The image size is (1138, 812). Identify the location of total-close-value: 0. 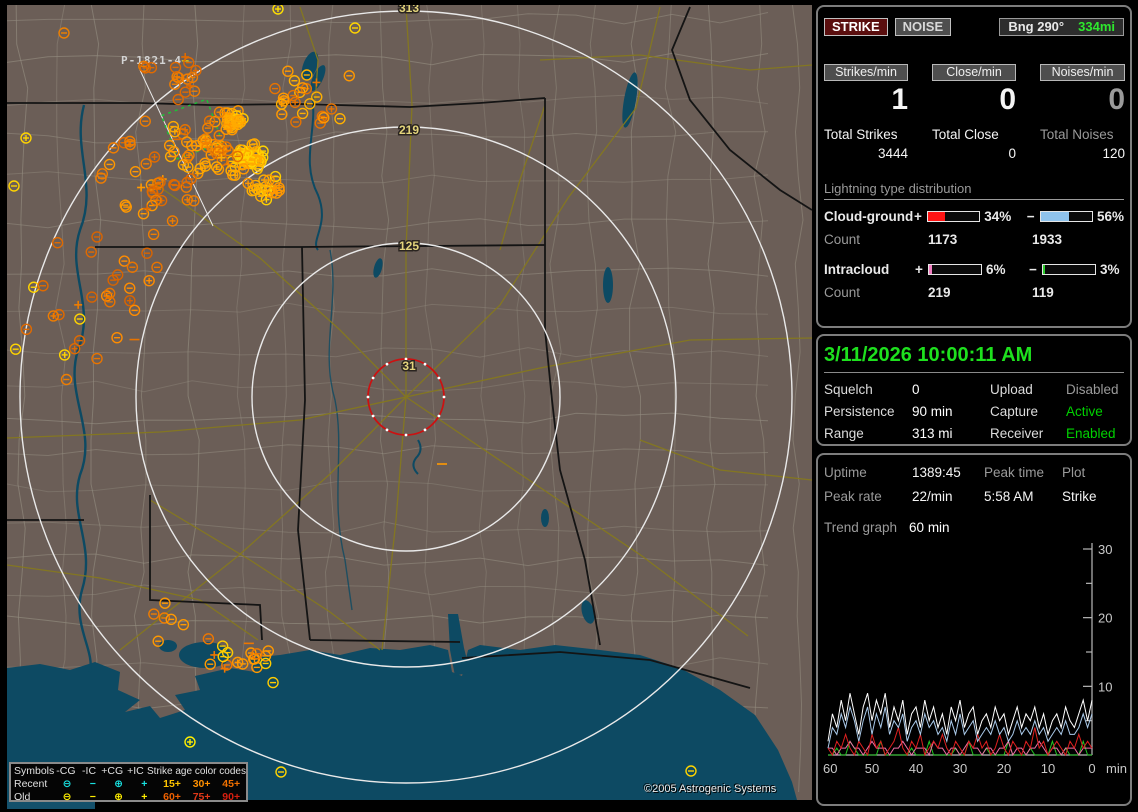
(1012, 153).